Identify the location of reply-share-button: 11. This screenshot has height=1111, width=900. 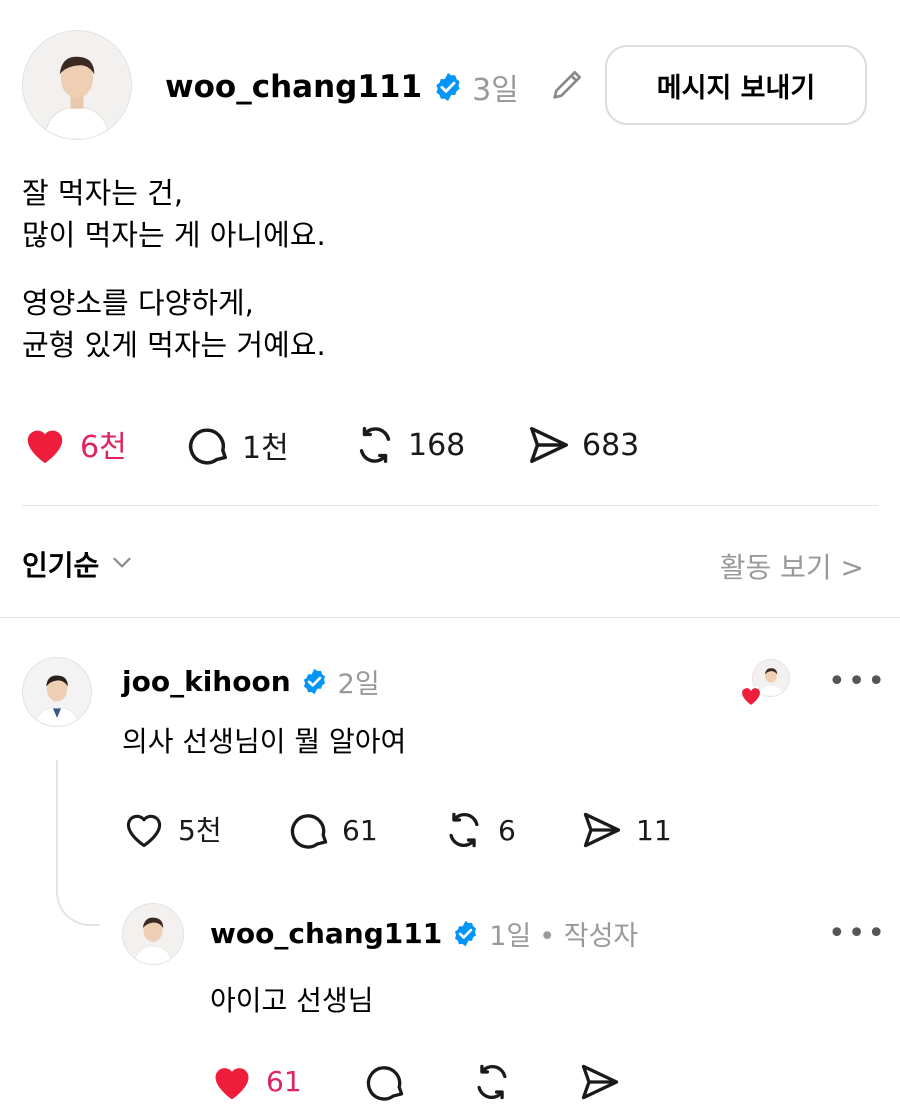
(626, 830).